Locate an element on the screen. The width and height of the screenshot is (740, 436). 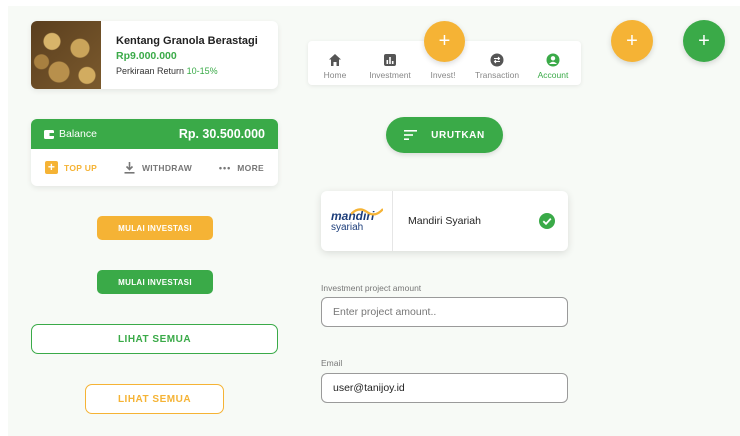
email-input is located at coordinates (444, 388).